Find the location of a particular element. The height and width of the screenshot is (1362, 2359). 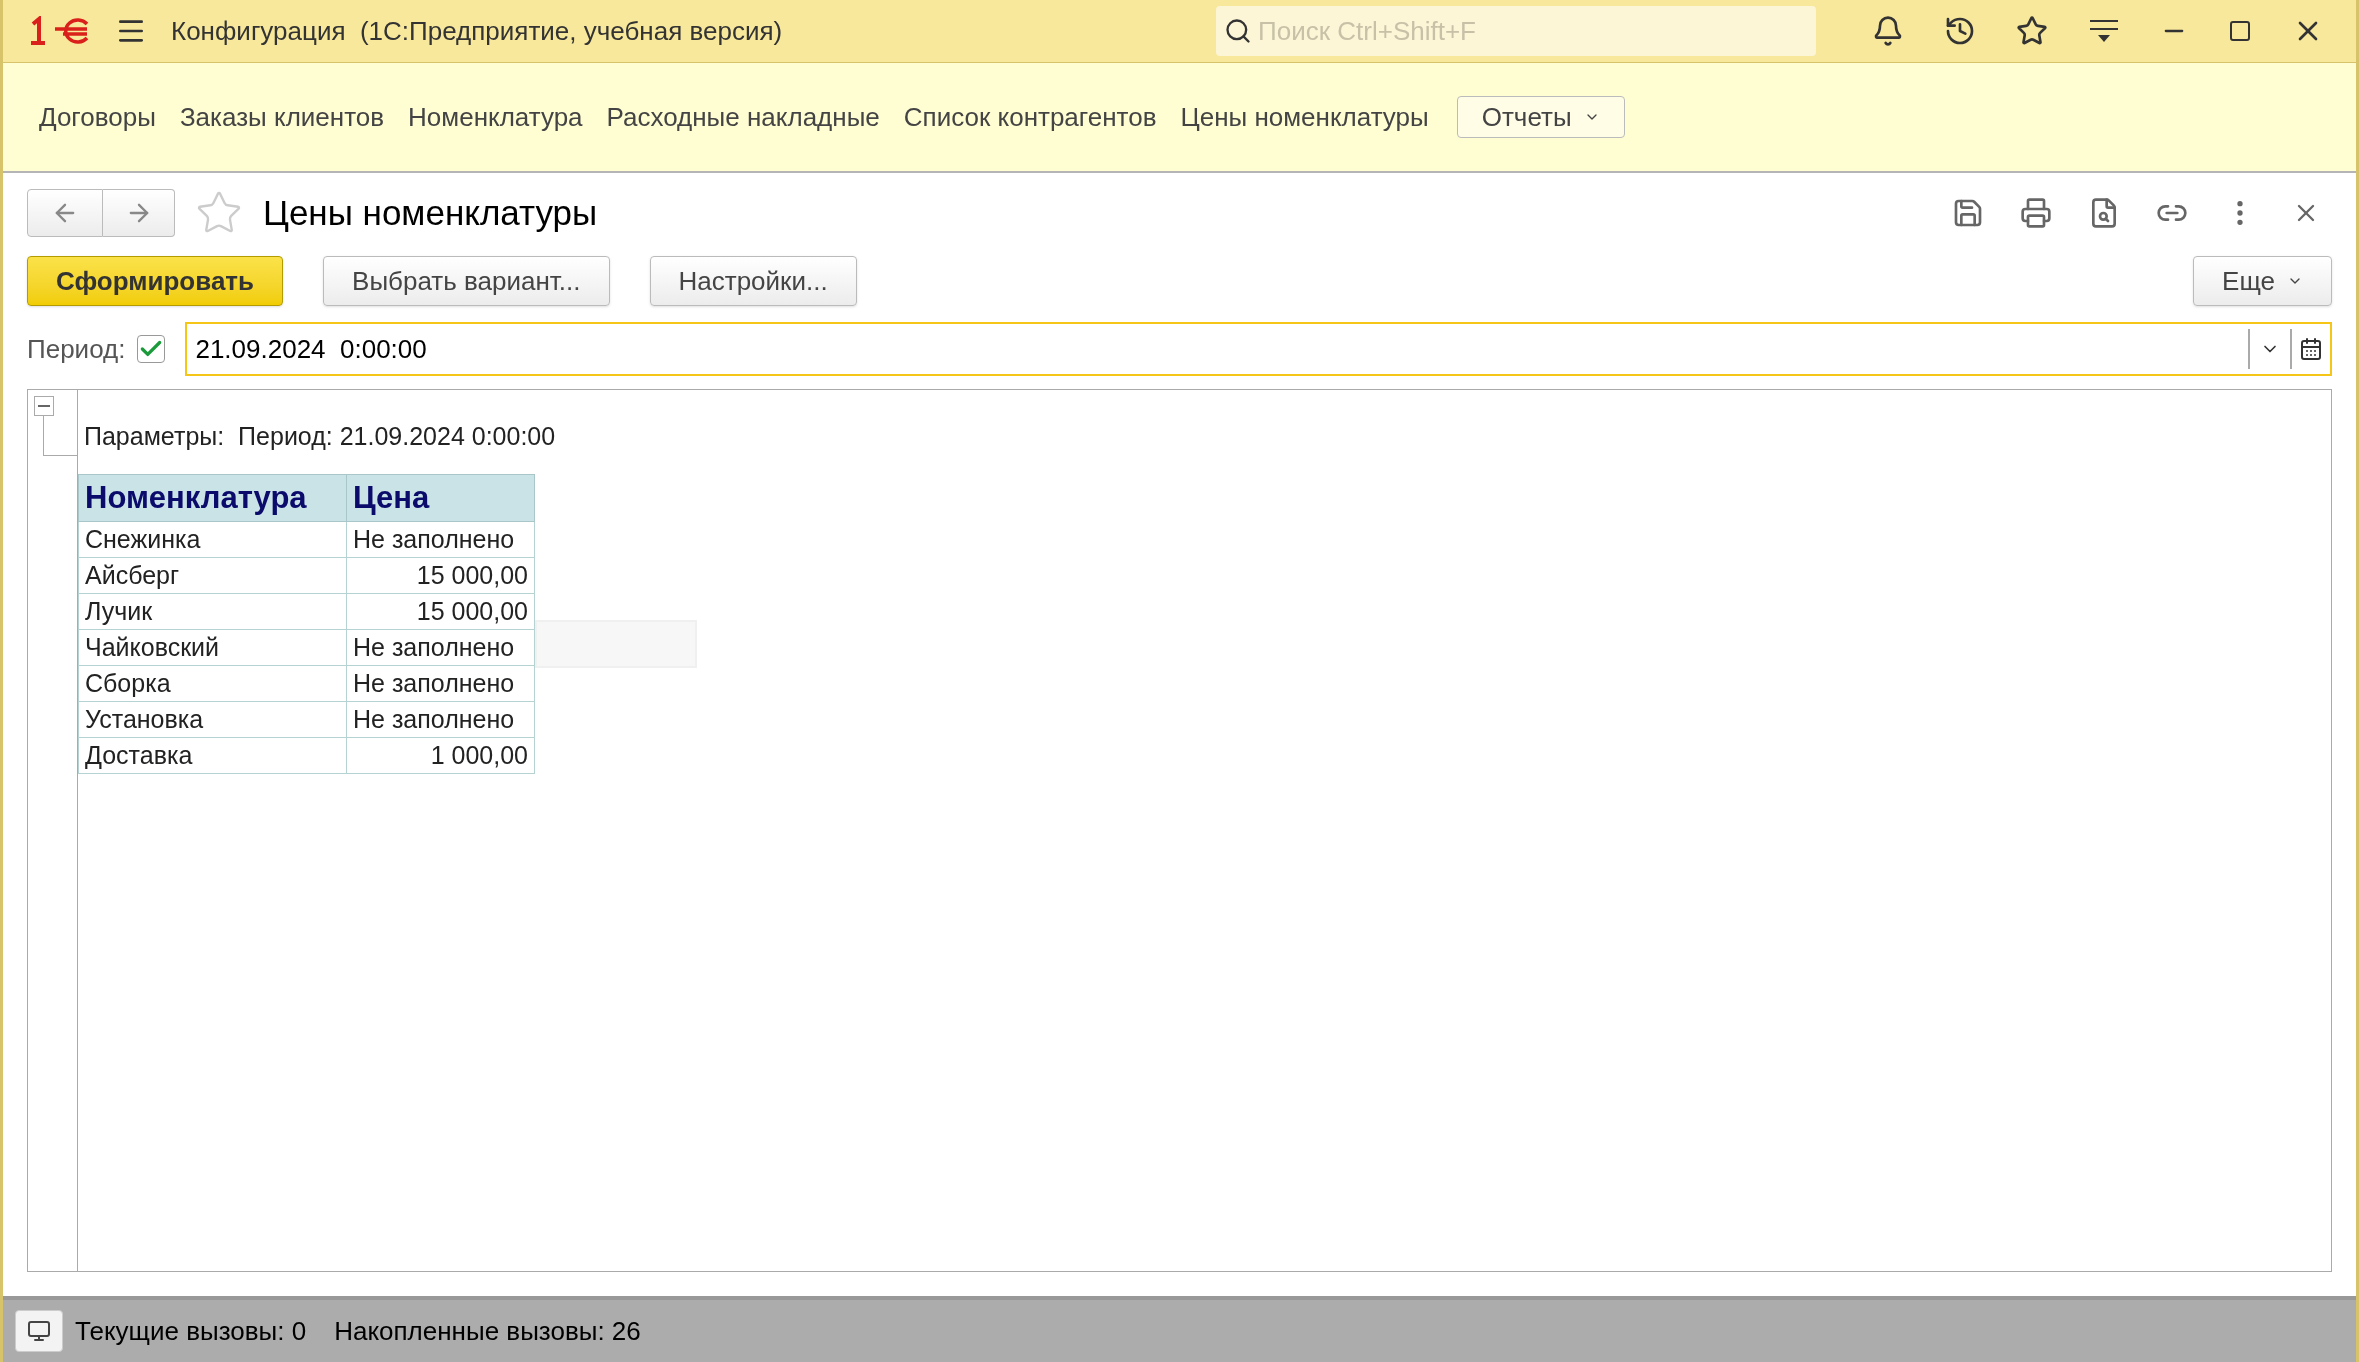

table-cell: Сборка is located at coordinates (212, 683).